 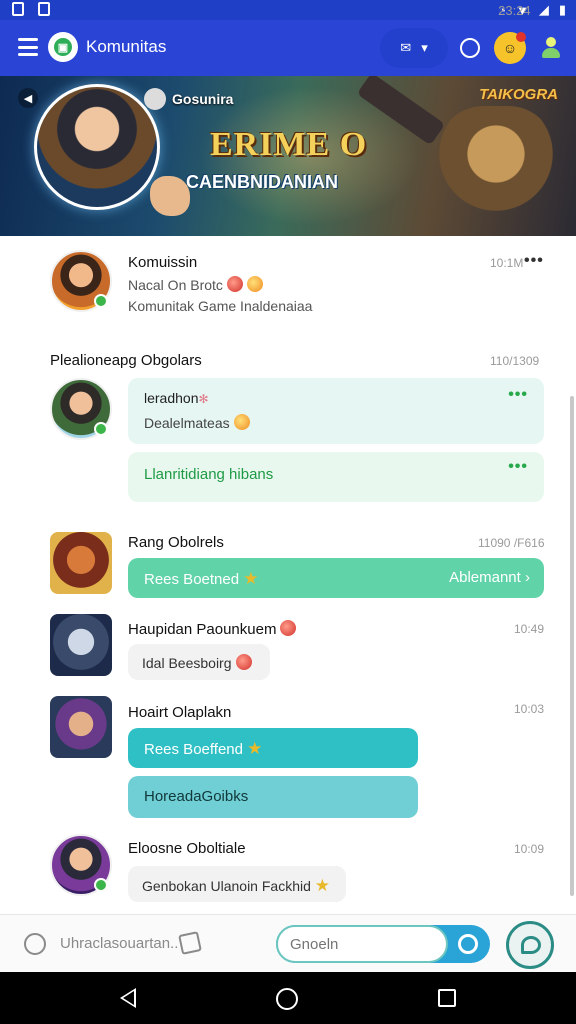 What do you see at coordinates (212, 629) in the screenshot?
I see `sender-name: Haupidan Paounkuem` at bounding box center [212, 629].